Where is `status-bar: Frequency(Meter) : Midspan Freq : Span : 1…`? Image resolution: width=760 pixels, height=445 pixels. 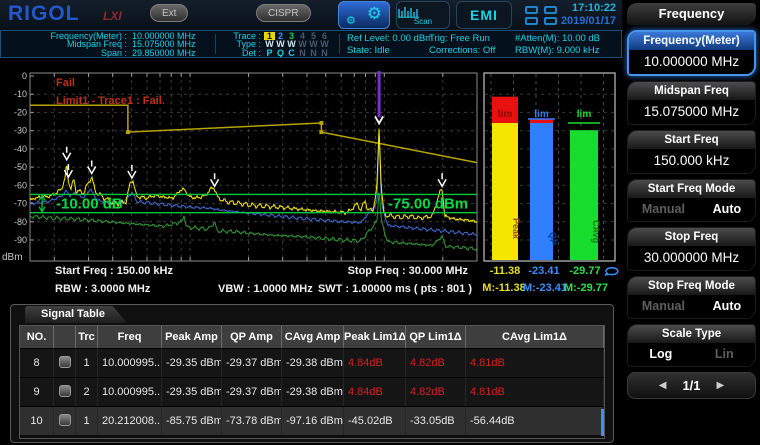
status-bar: Frequency(Meter) : Midspan Freq : Span : 1… is located at coordinates (311, 44).